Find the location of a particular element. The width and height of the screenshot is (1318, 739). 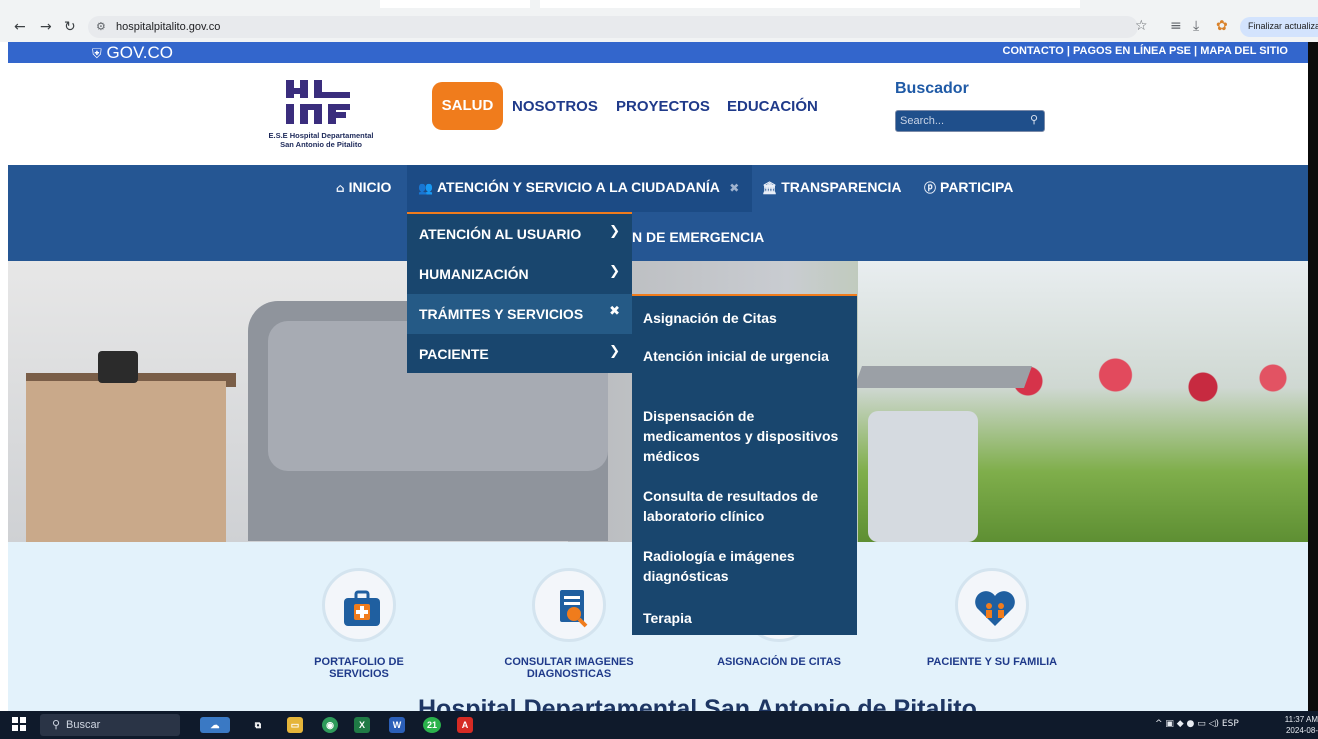

hospital-logo-icon is located at coordinates (318, 102).